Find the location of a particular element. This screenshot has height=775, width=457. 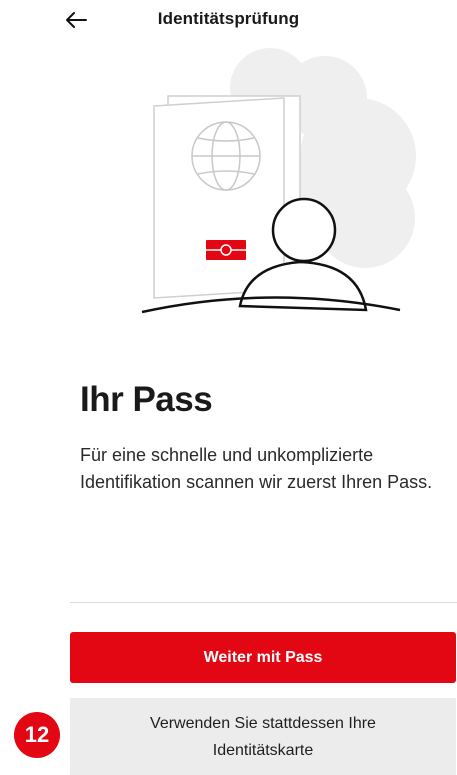

page-heading: Ihr Pass is located at coordinates (146, 399).